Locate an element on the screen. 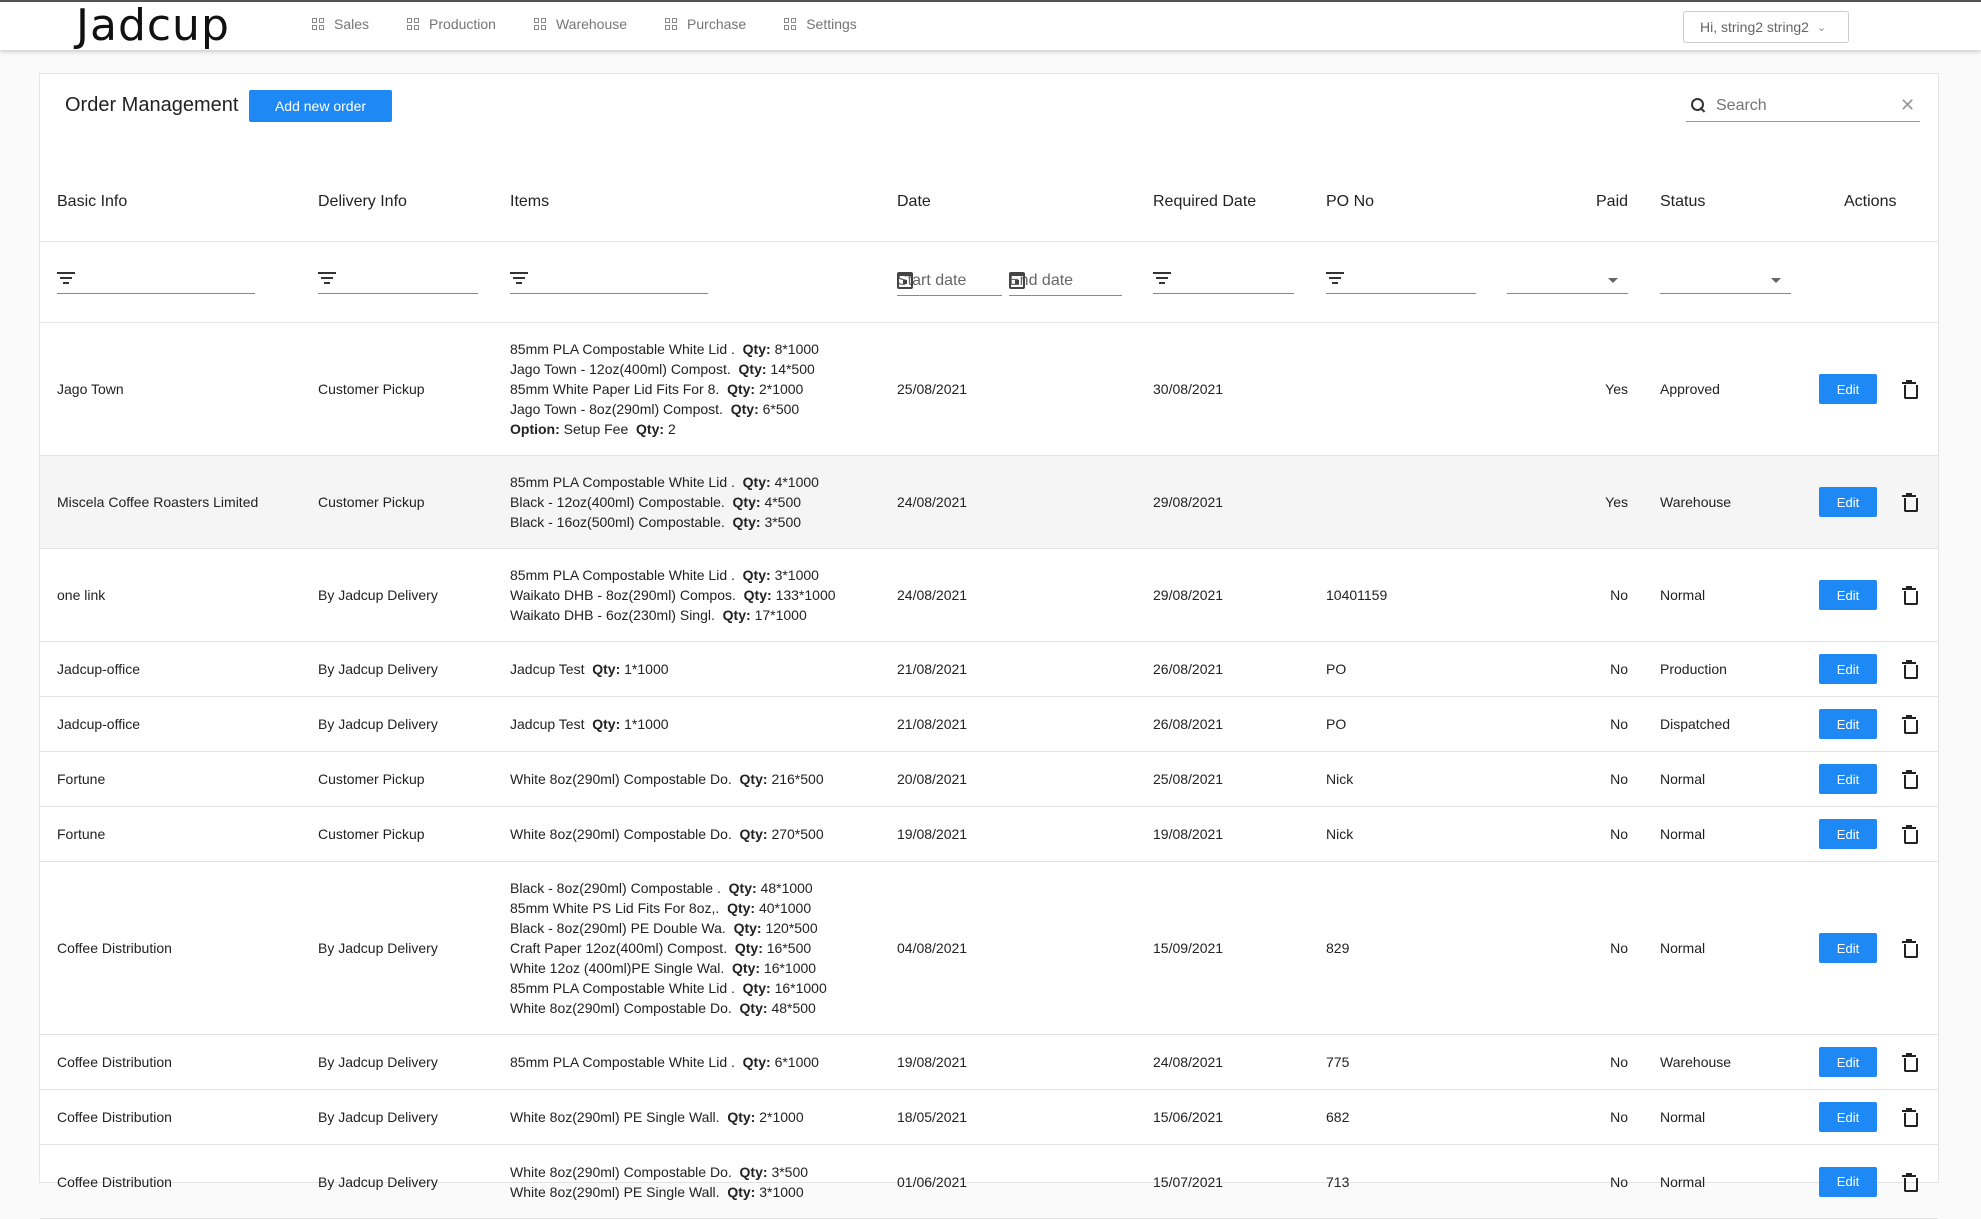  start-date-input: Start date is located at coordinates (949, 282).